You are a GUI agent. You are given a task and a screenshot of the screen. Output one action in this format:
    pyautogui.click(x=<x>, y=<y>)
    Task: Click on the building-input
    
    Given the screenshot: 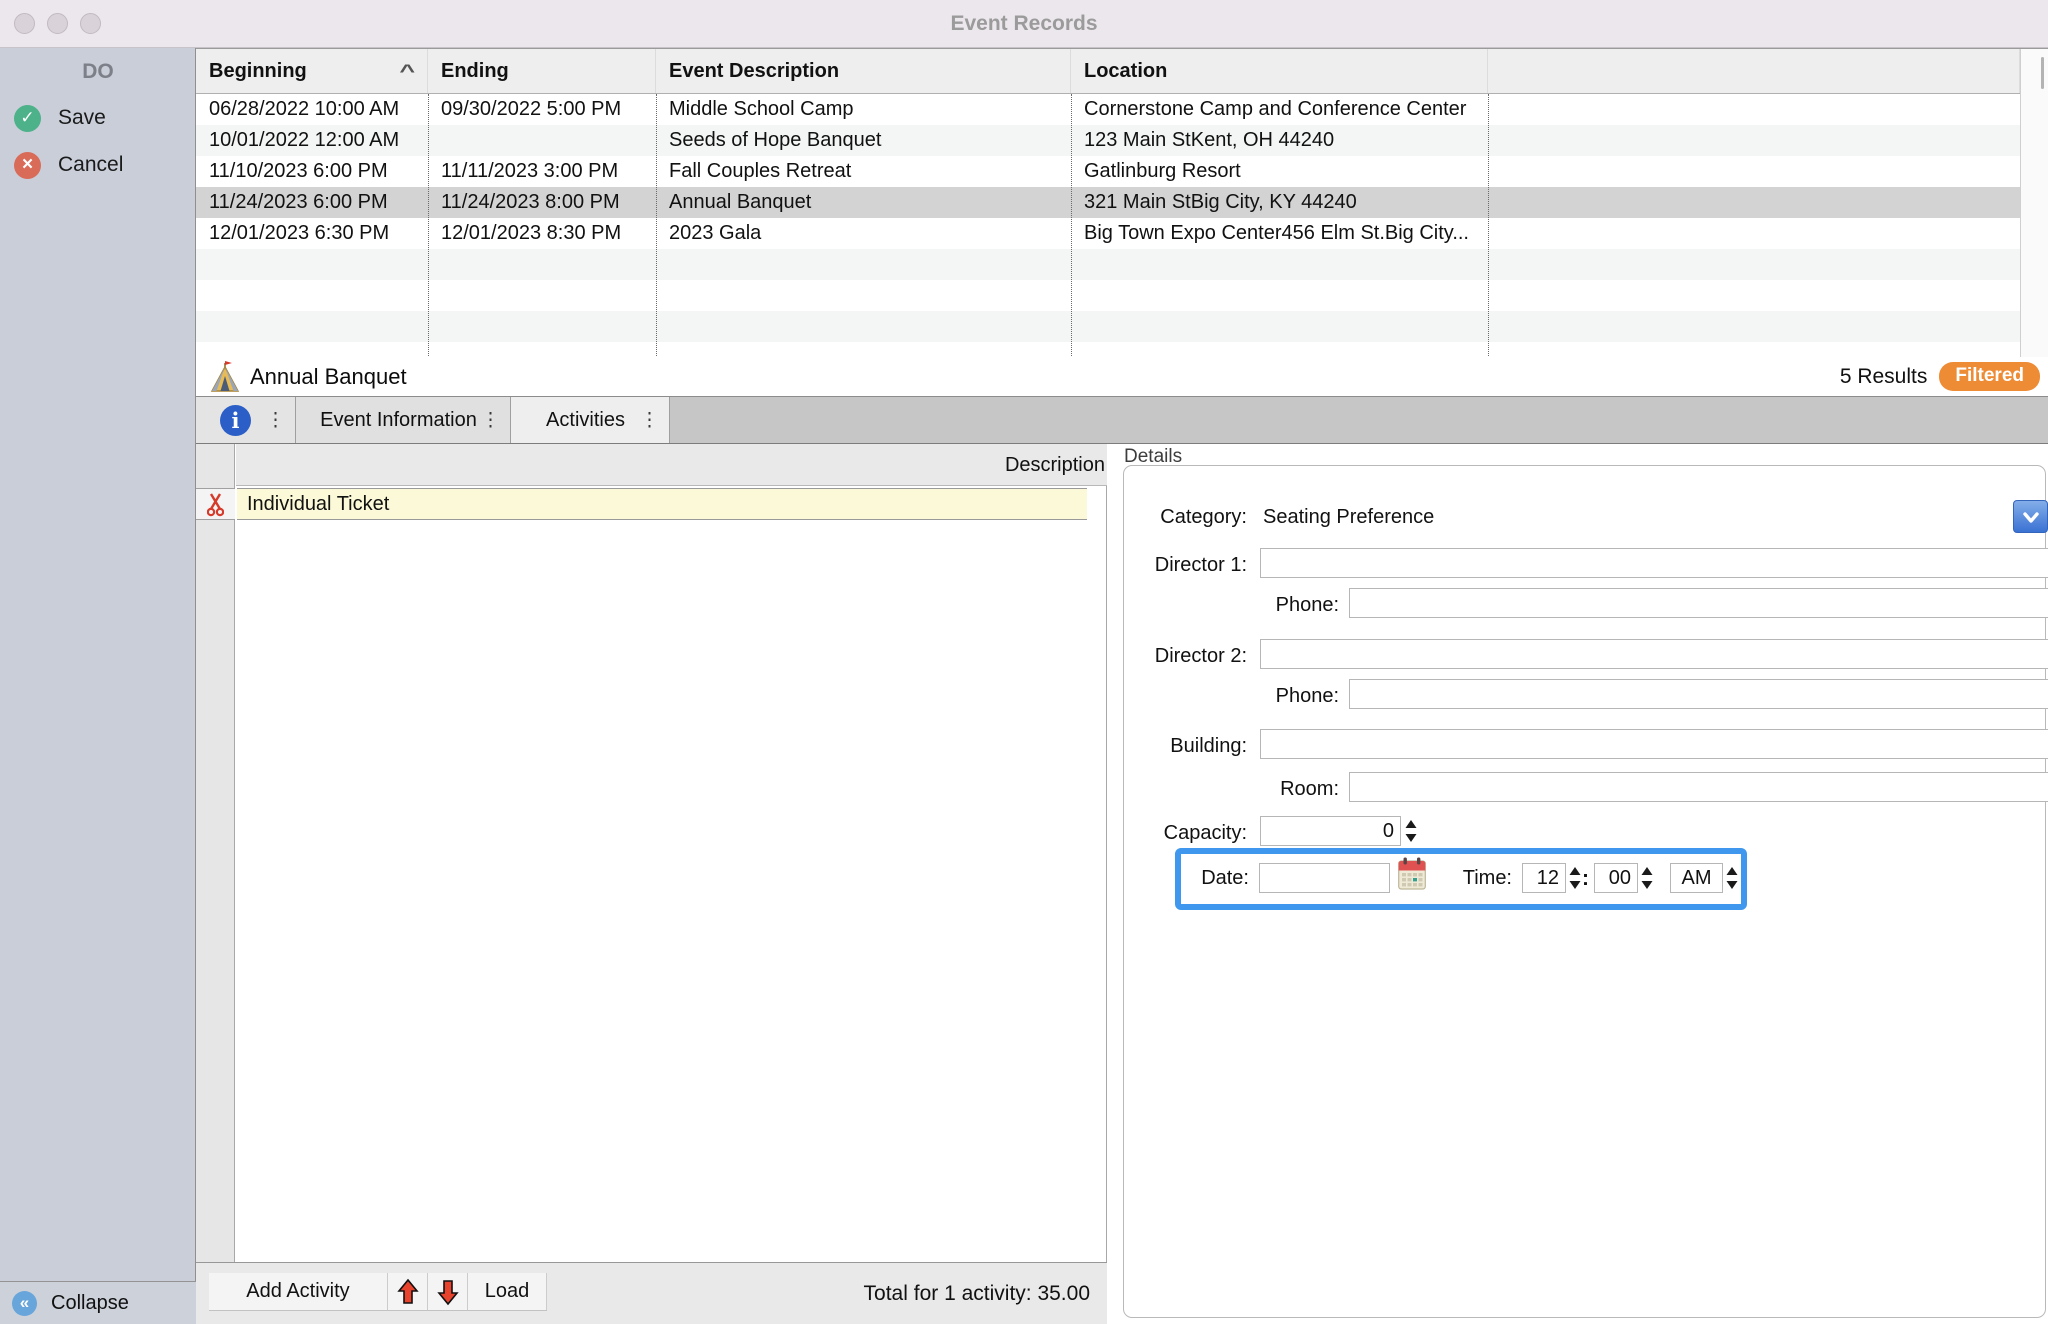 What is the action you would take?
    pyautogui.click(x=1654, y=744)
    